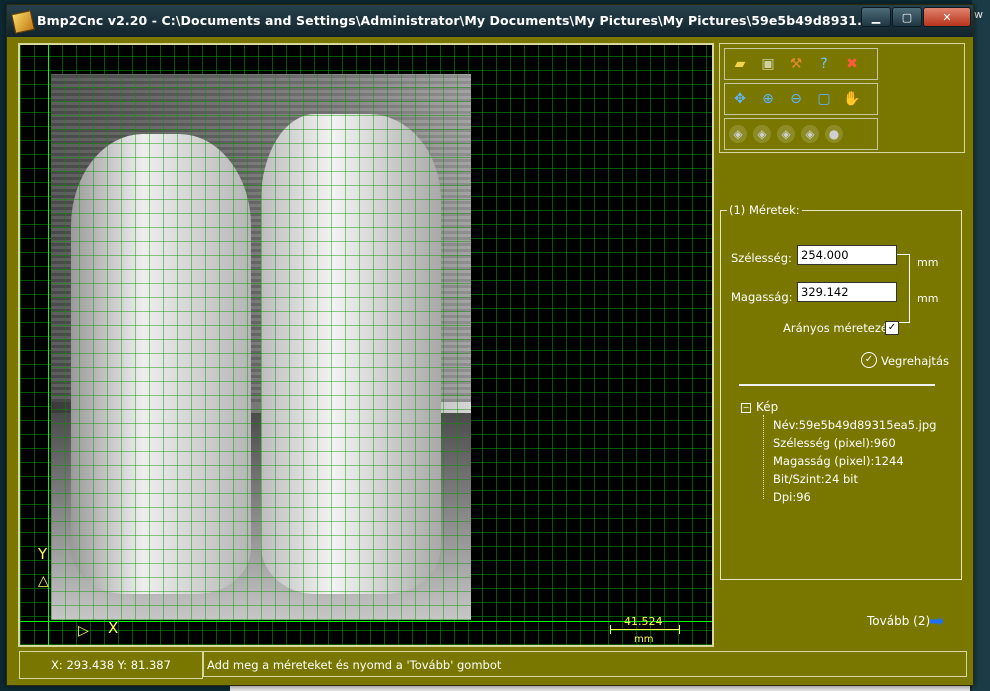  I want to click on close-button: ✕, so click(947, 17).